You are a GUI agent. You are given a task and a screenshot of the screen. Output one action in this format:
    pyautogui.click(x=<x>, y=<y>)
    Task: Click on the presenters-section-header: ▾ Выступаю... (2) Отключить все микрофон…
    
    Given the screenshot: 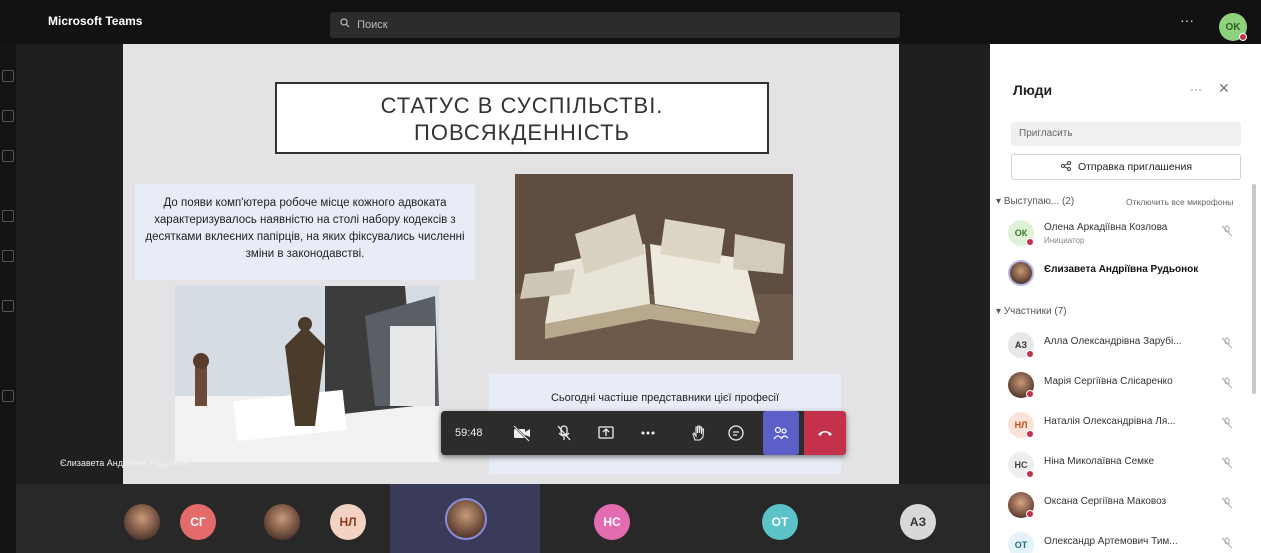 What is the action you would take?
    pyautogui.click(x=1114, y=201)
    